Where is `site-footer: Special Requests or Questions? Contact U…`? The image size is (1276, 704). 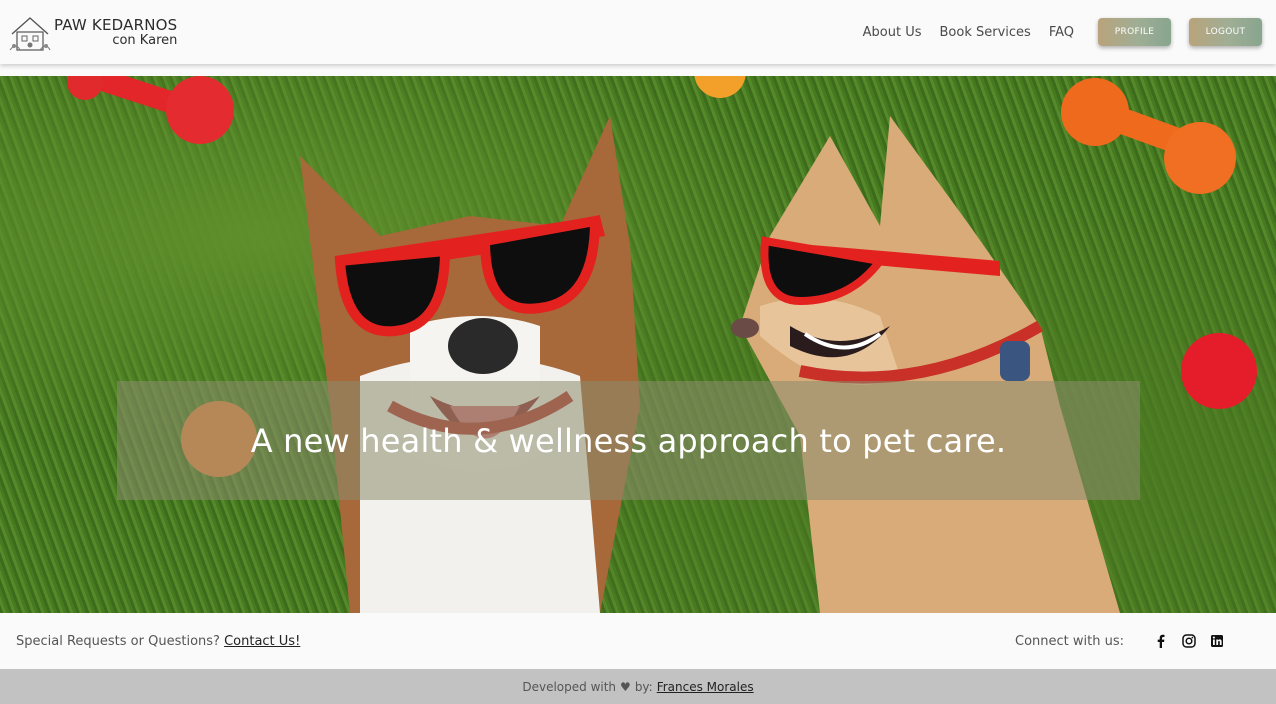 site-footer: Special Requests or Questions? Contact U… is located at coordinates (638, 641).